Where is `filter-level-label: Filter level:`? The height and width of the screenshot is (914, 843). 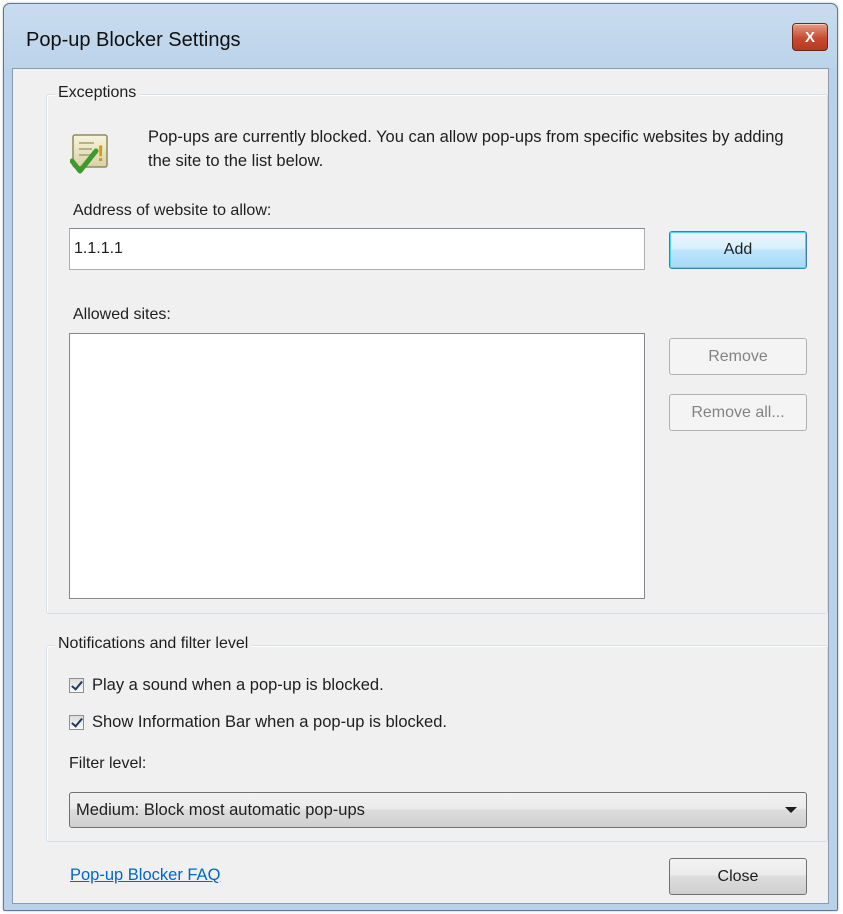 filter-level-label: Filter level: is located at coordinates (108, 763).